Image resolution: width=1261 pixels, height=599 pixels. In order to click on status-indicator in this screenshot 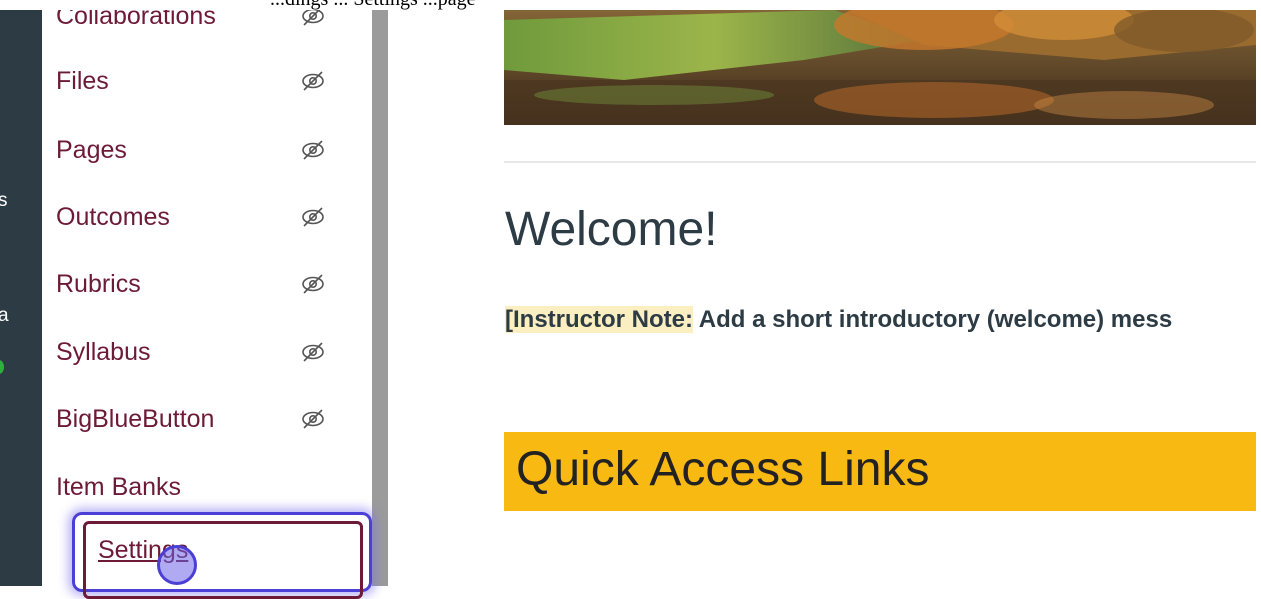, I will do `click(2, 367)`.